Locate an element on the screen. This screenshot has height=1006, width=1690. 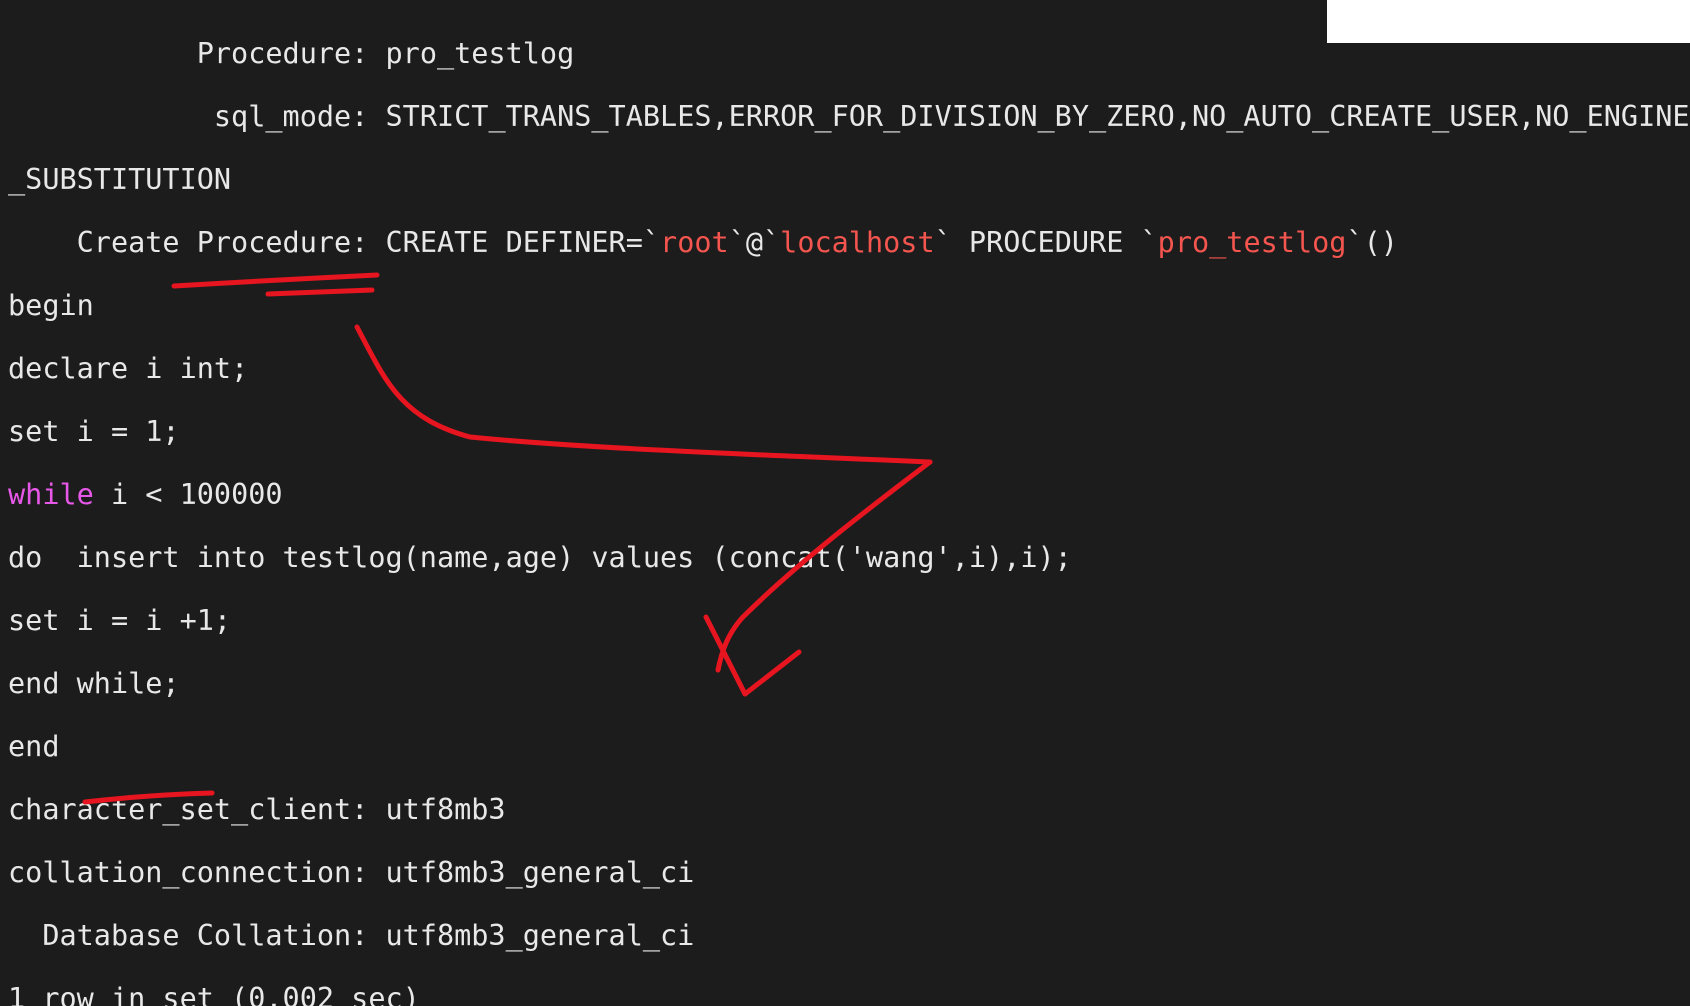
line-end: end is located at coordinates (34, 746).